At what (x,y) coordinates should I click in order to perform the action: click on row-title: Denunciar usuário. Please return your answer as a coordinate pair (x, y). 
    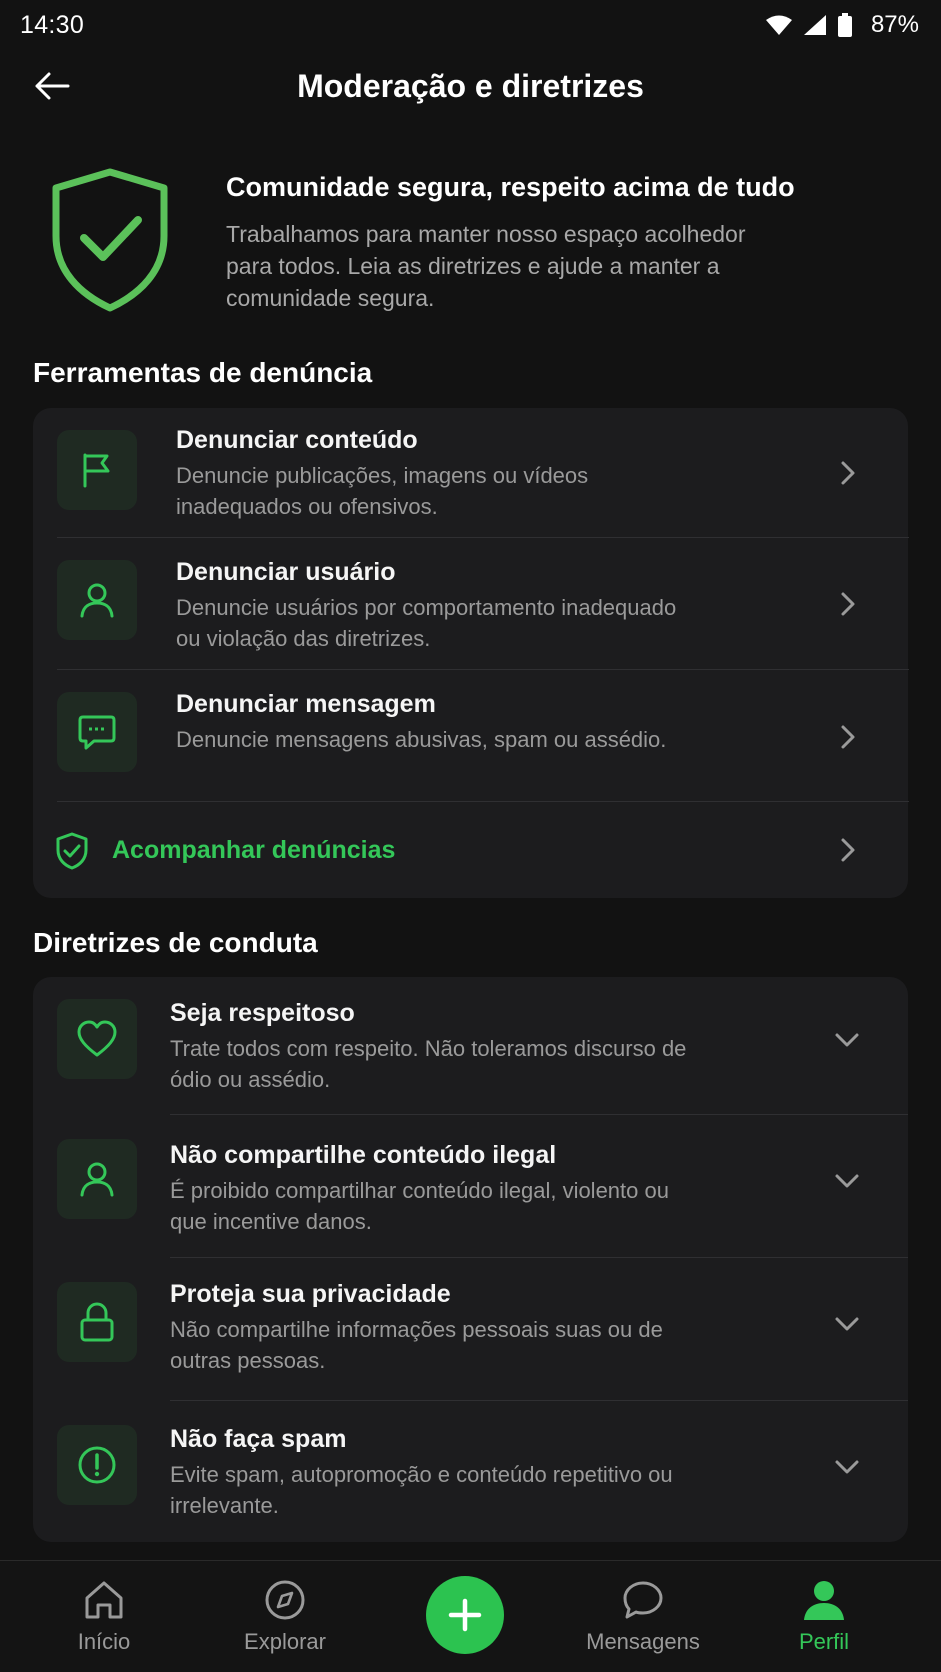
    Looking at the image, I should click on (286, 572).